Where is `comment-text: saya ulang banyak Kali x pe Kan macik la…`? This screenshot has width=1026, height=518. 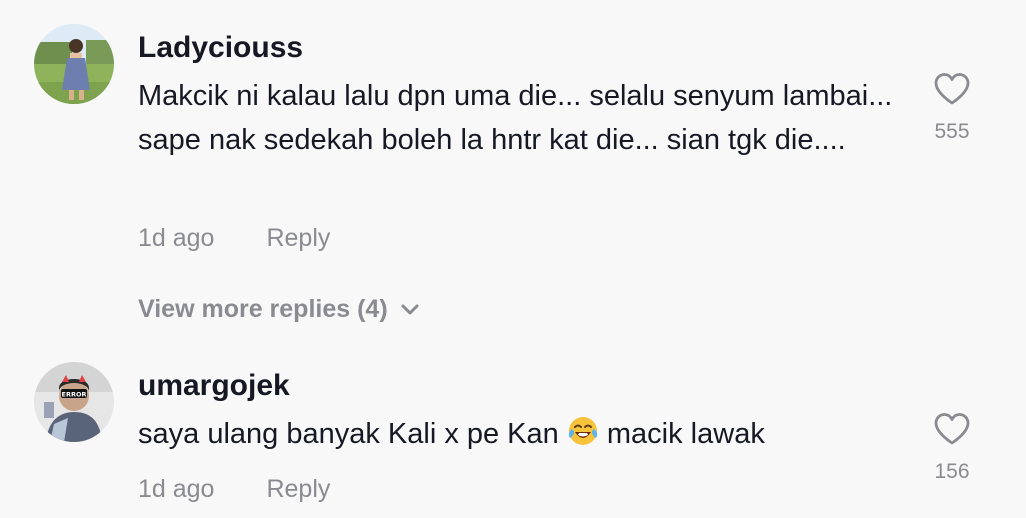 comment-text: saya ulang banyak Kali x pe Kan macik la… is located at coordinates (523, 434).